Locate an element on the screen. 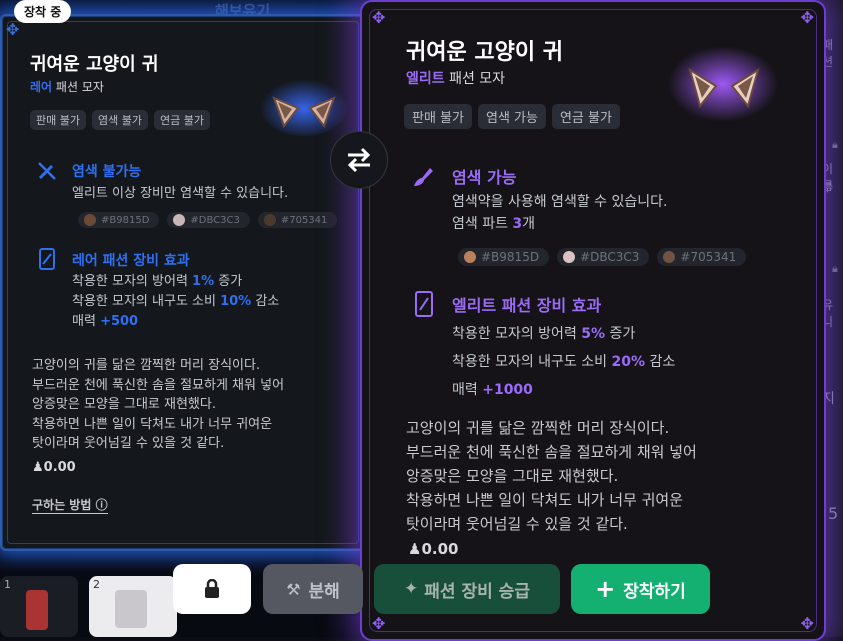 Image resolution: width=843 pixels, height=641 pixels. side-panel-label: 5 is located at coordinates (833, 513).